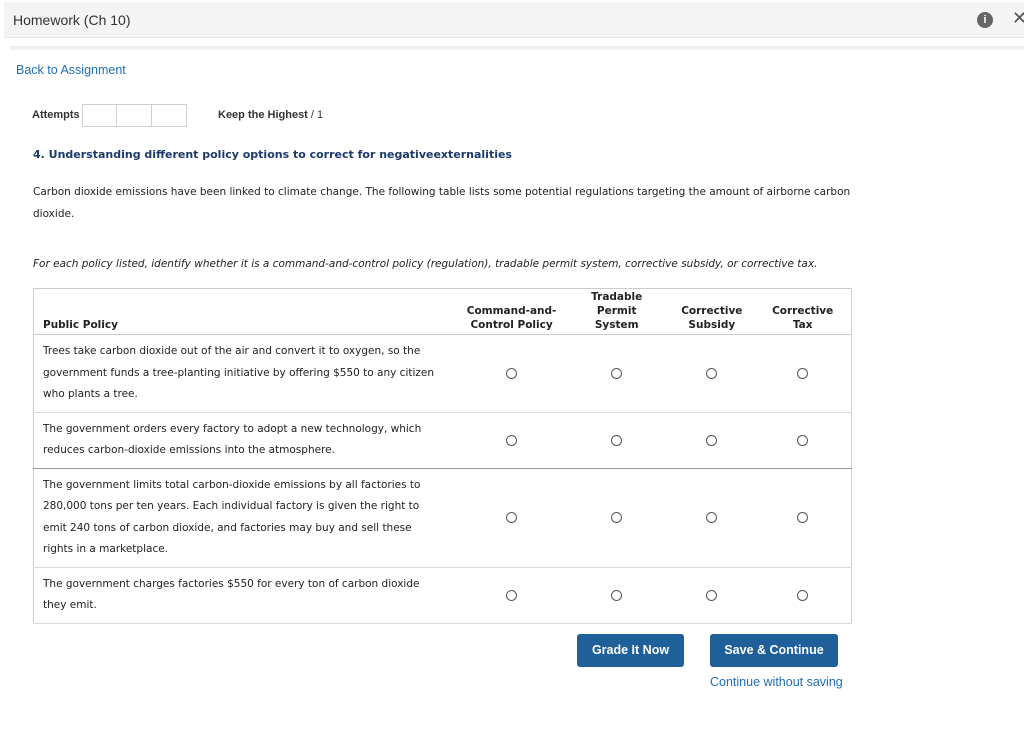 The width and height of the screenshot is (1024, 754). I want to click on save-and-continue-button: Save & Continue, so click(774, 650).